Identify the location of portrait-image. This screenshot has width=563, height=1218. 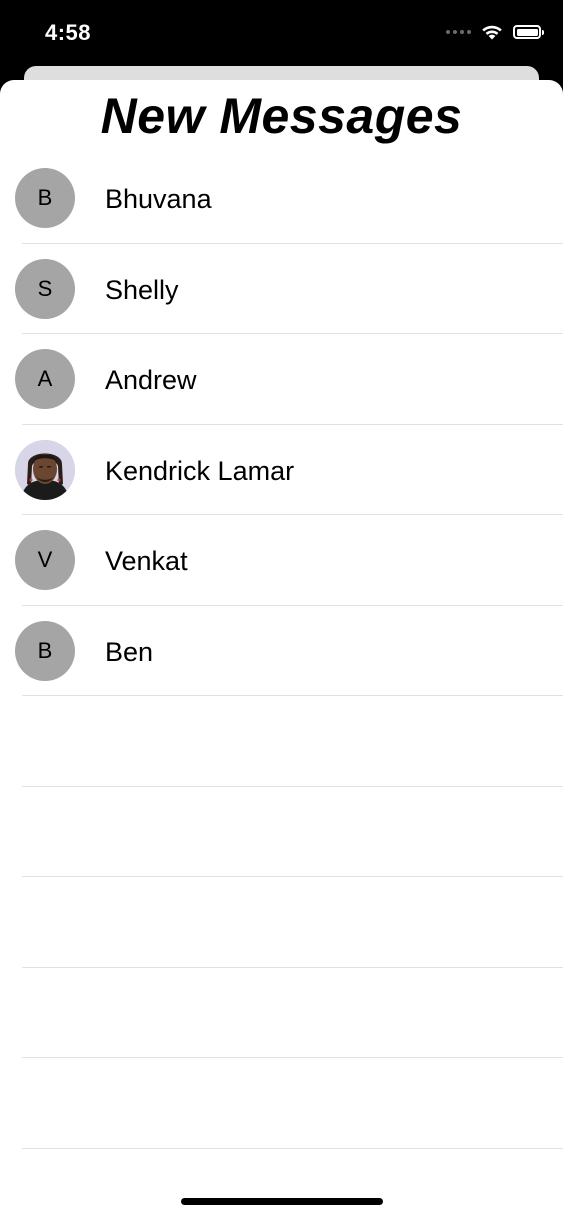
(45, 469).